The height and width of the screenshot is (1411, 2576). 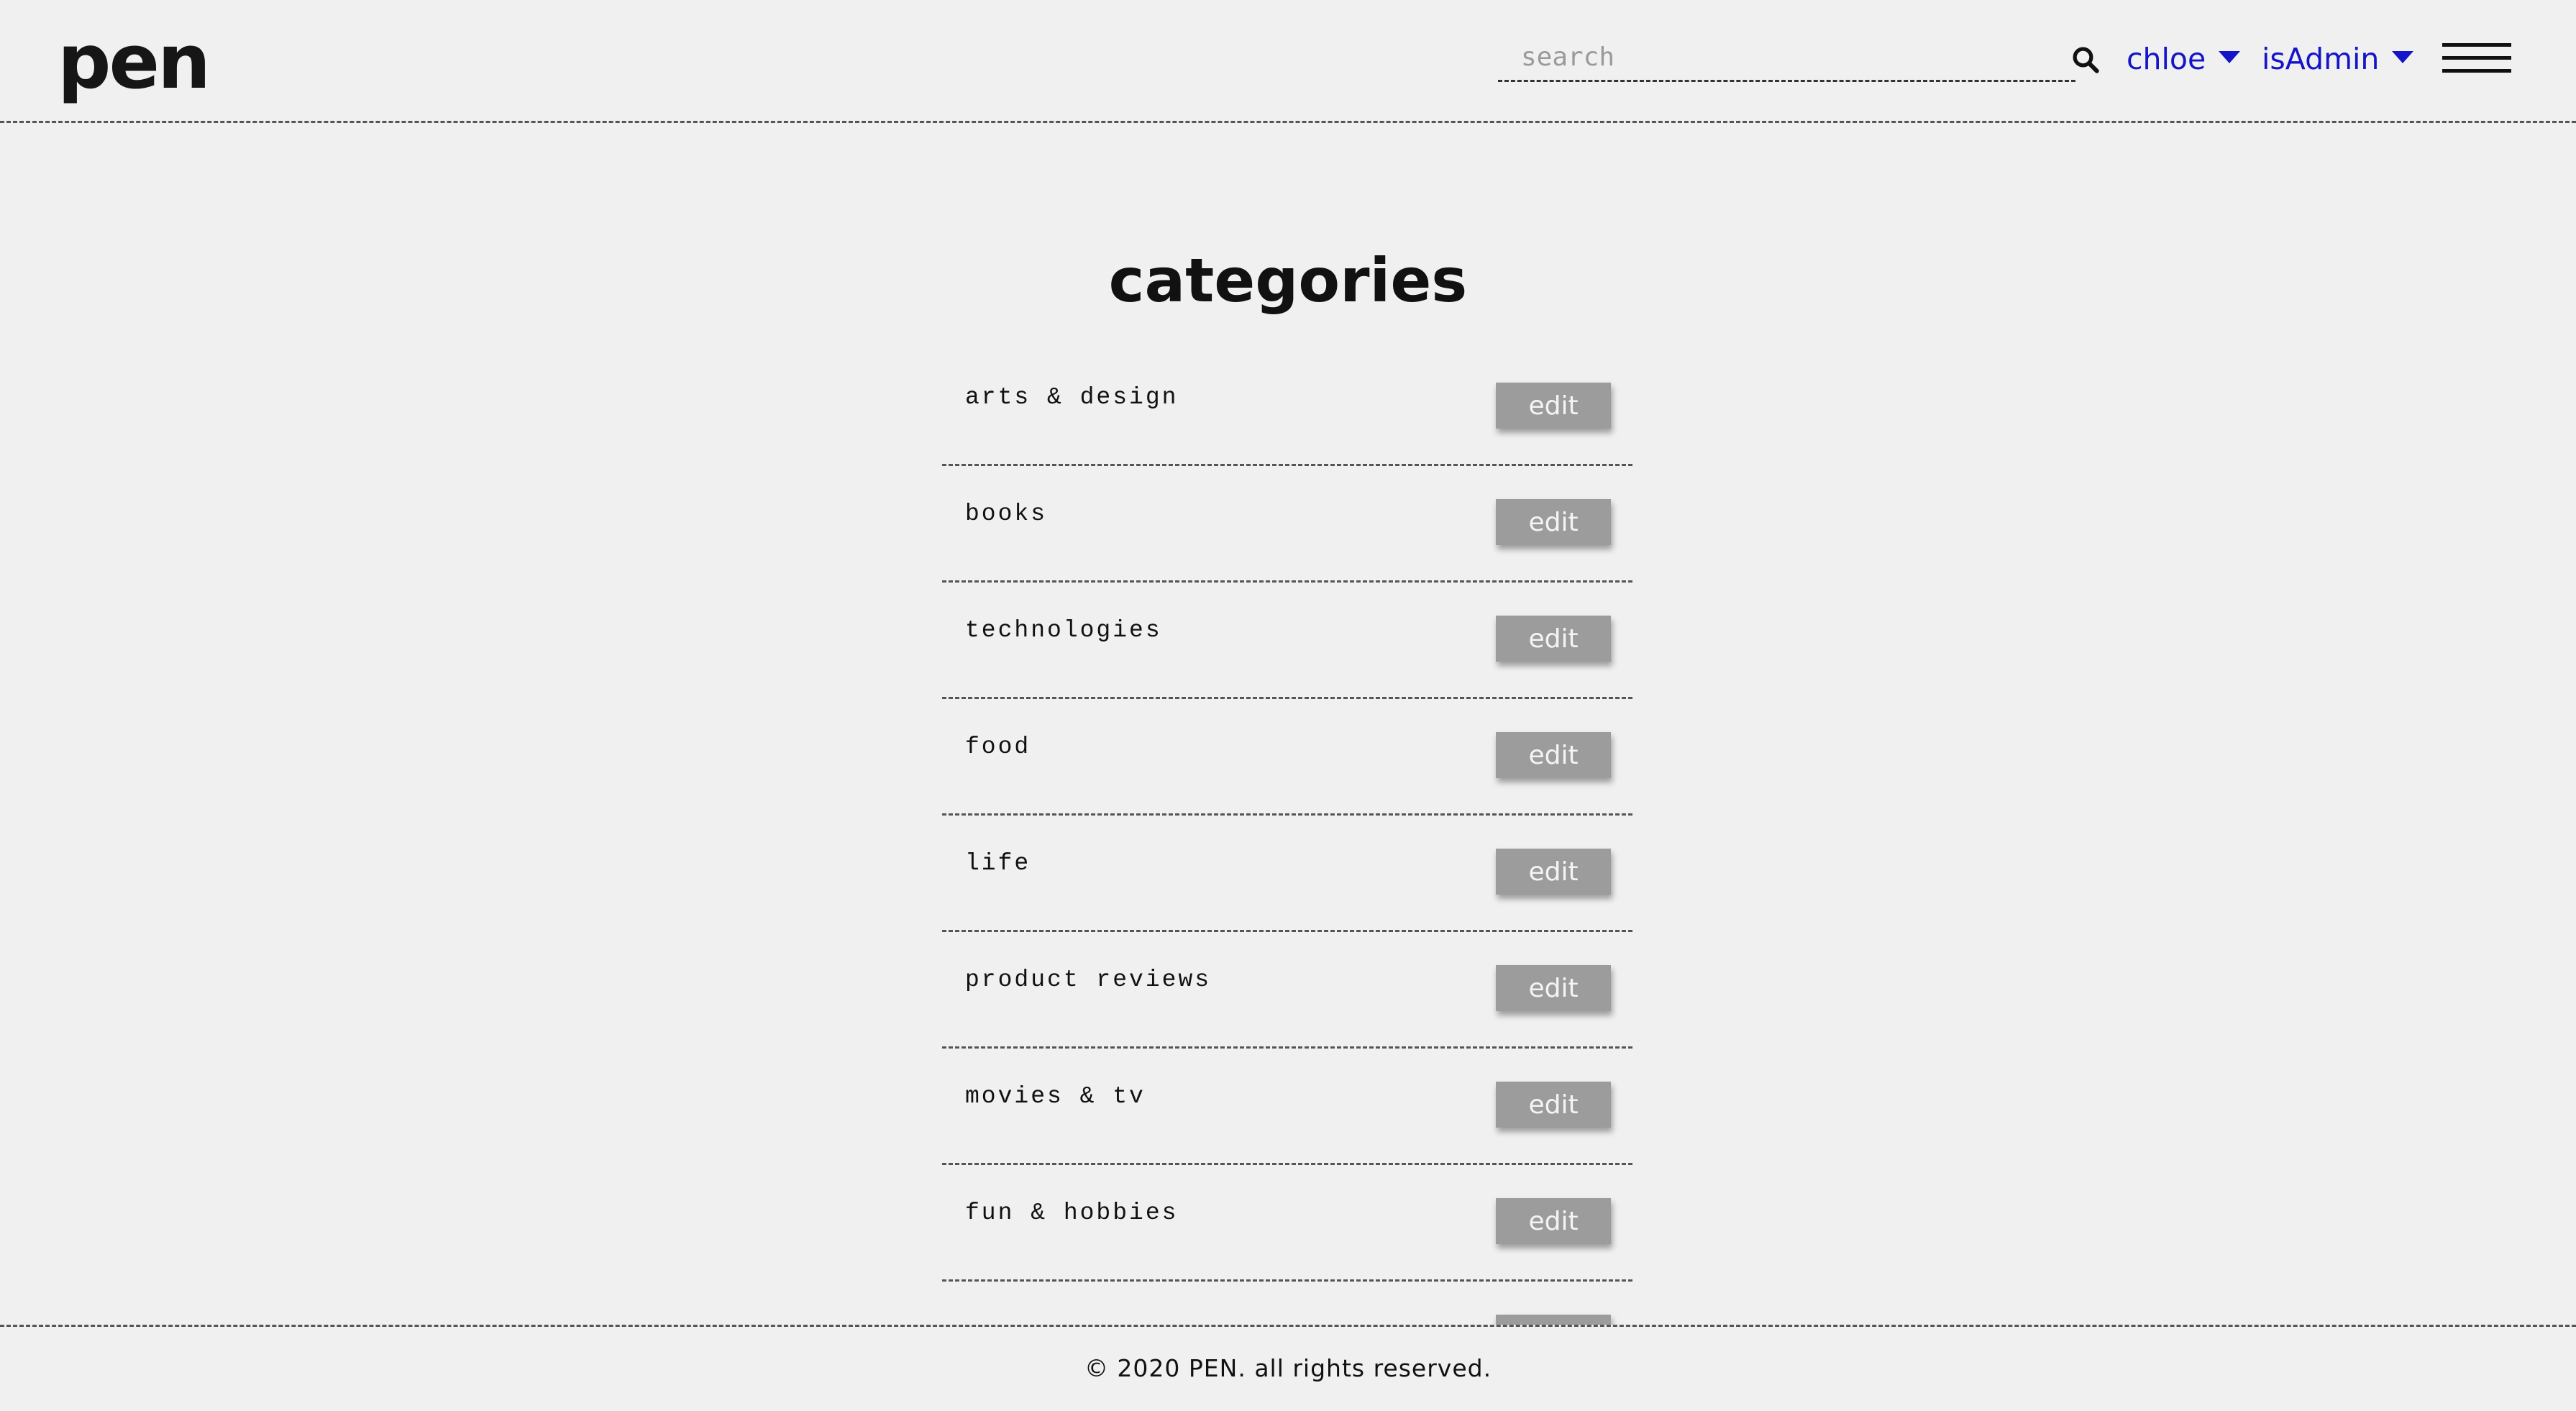 What do you see at coordinates (1287, 1223) in the screenshot?
I see `category-row: fun & hobbies edit` at bounding box center [1287, 1223].